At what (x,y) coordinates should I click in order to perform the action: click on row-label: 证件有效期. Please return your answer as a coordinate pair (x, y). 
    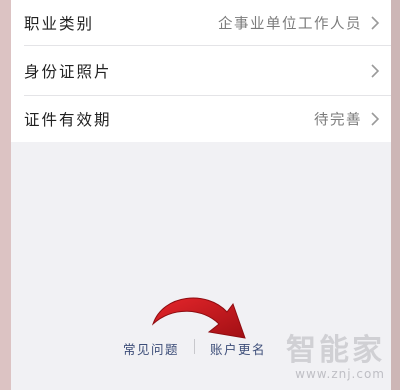
    Looking at the image, I should click on (68, 119).